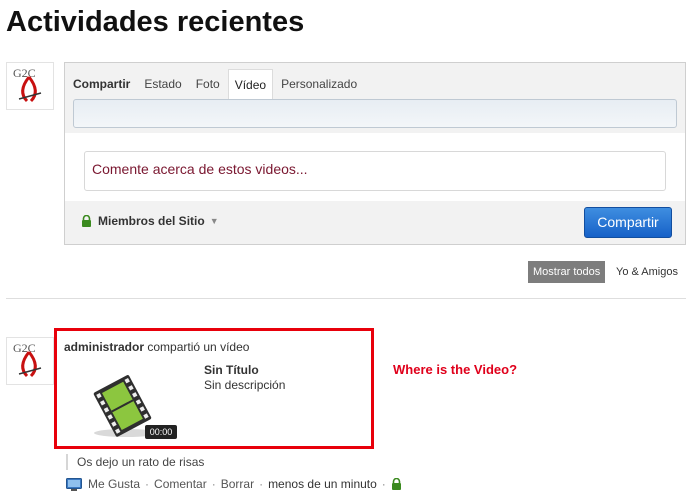  What do you see at coordinates (208, 84) in the screenshot?
I see `tab-foto: Foto` at bounding box center [208, 84].